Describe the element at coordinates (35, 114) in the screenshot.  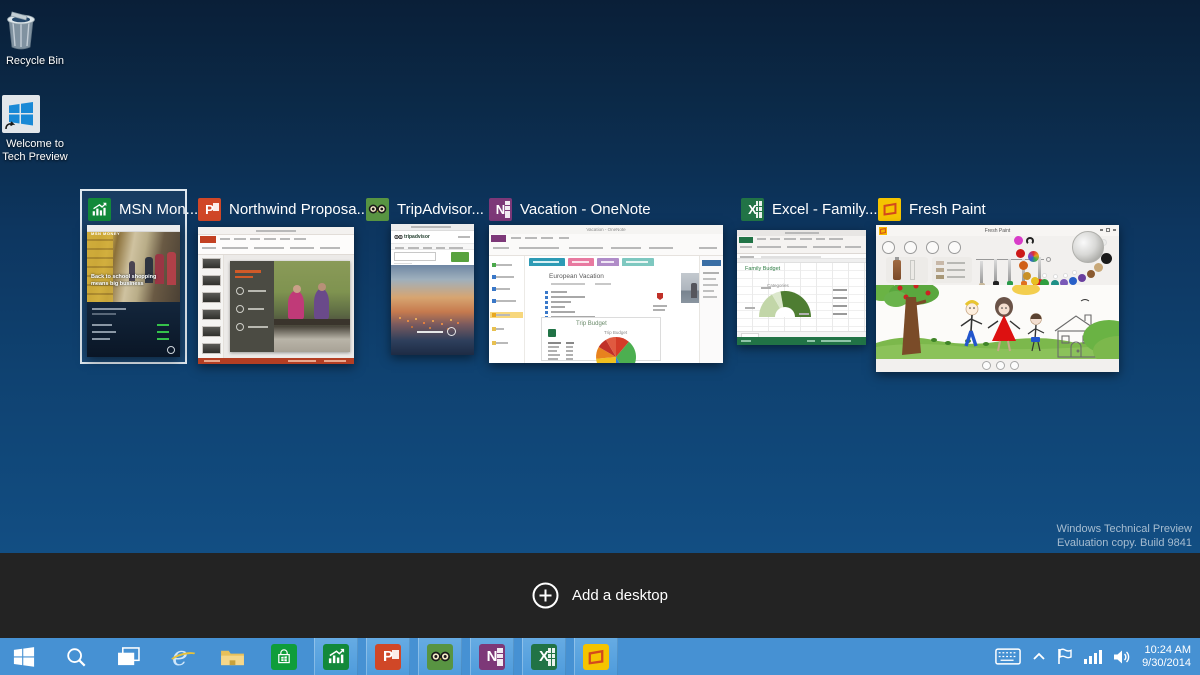
I see `welcome-shortcut-icon` at that location.